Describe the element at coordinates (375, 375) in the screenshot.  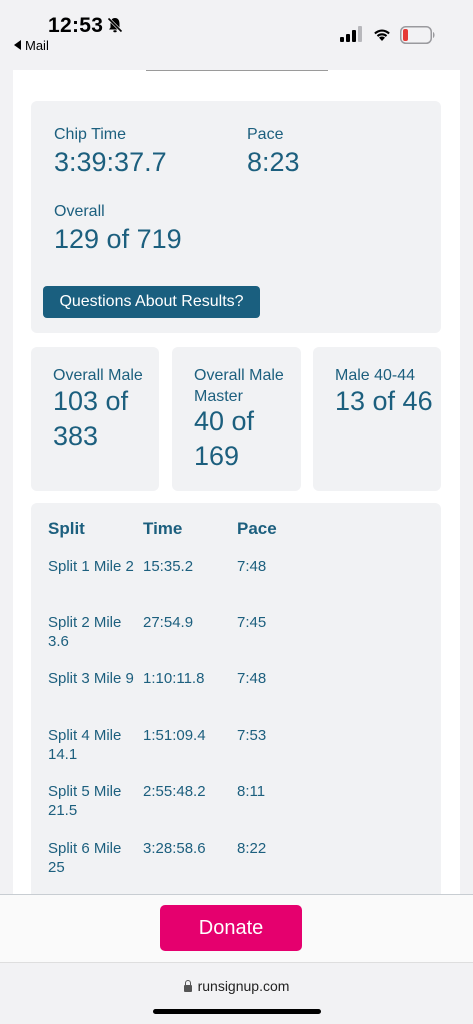
I see `placement-label: Male 40-44` at that location.